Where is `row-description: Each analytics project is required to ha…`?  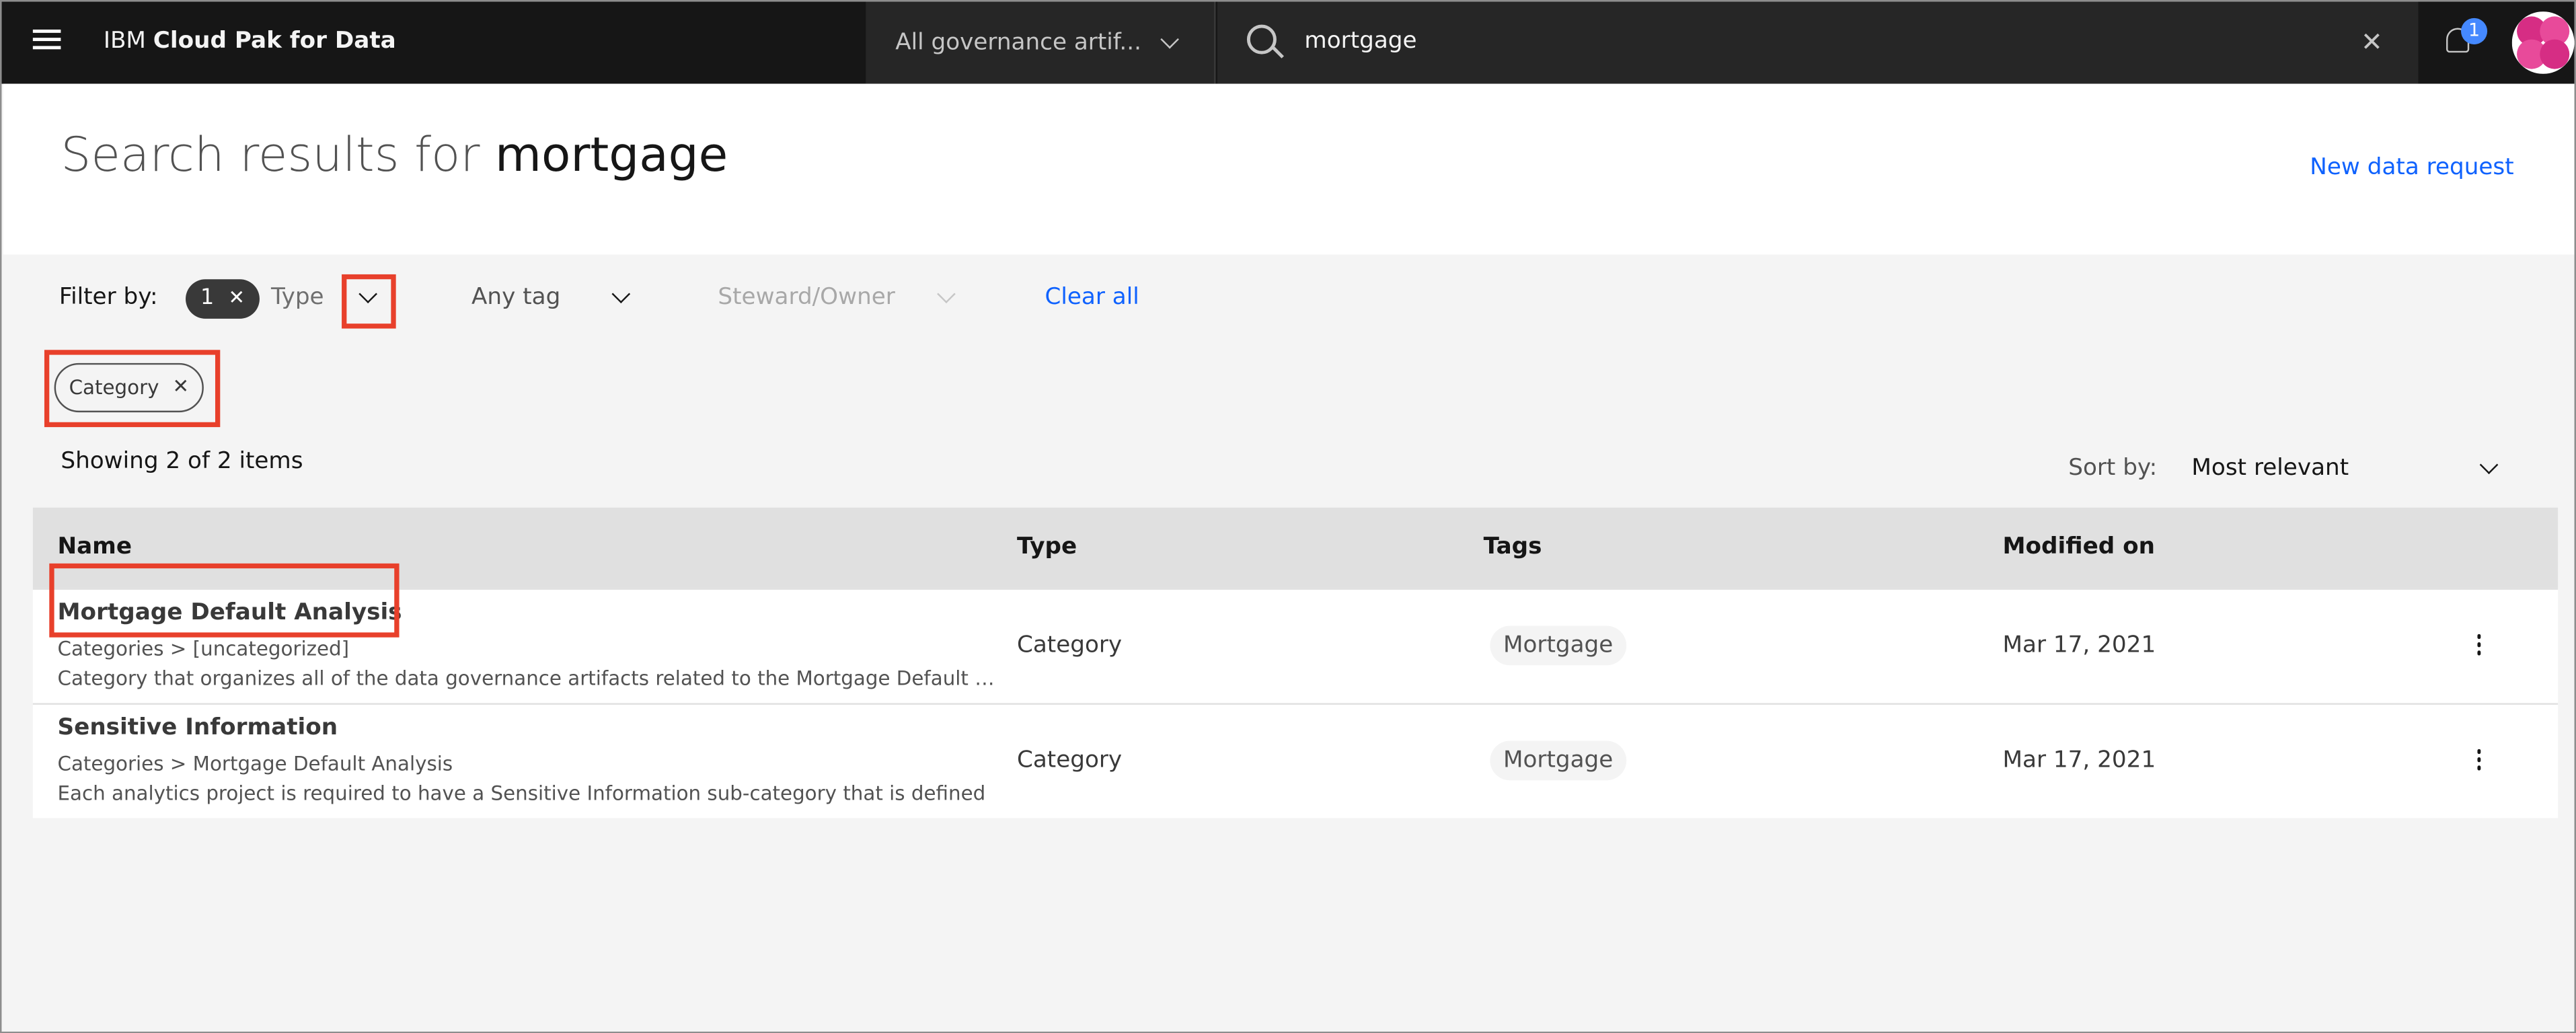 row-description: Each analytics project is required to ha… is located at coordinates (521, 793).